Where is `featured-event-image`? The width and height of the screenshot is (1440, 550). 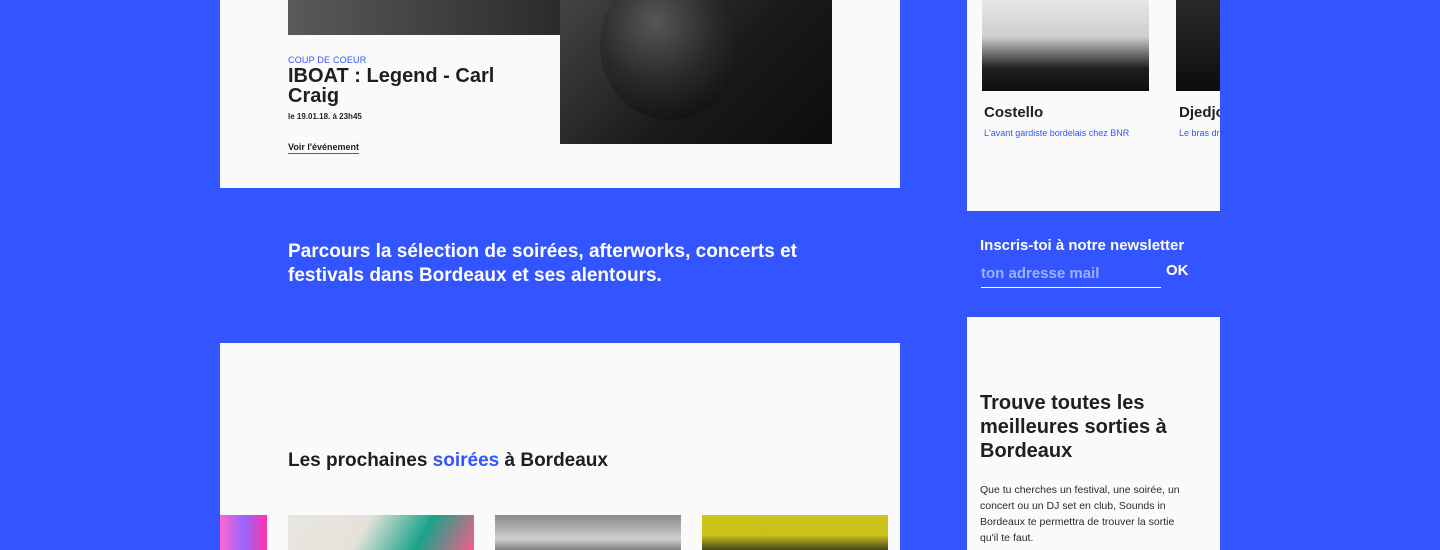
featured-event-image is located at coordinates (696, 72).